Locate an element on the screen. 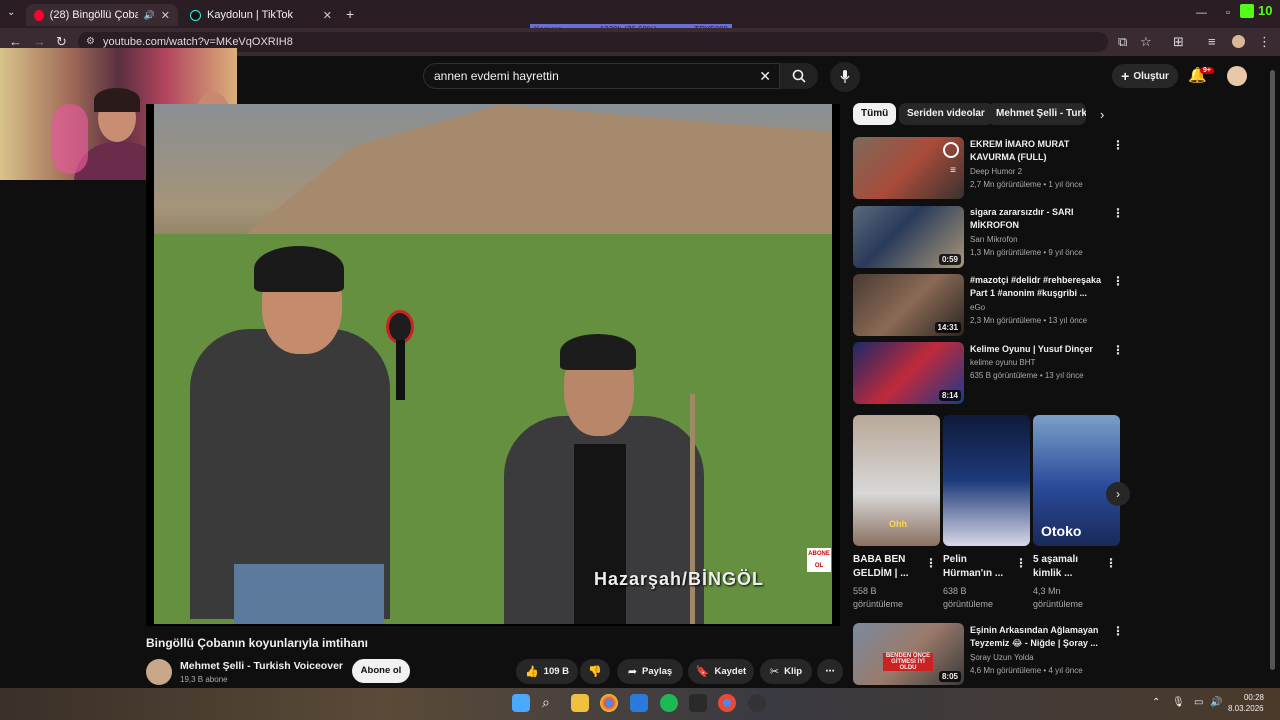  channel-avatar is located at coordinates (159, 672).